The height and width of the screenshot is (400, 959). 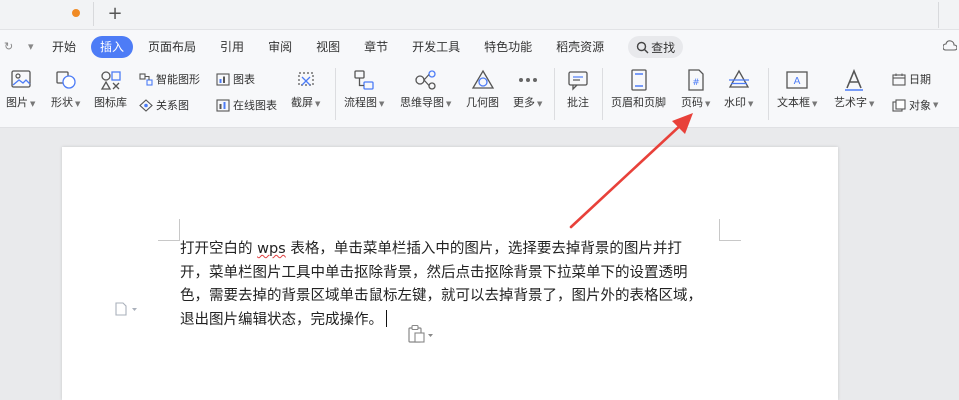 What do you see at coordinates (527, 89) in the screenshot?
I see `more-button: 更多 ▼` at bounding box center [527, 89].